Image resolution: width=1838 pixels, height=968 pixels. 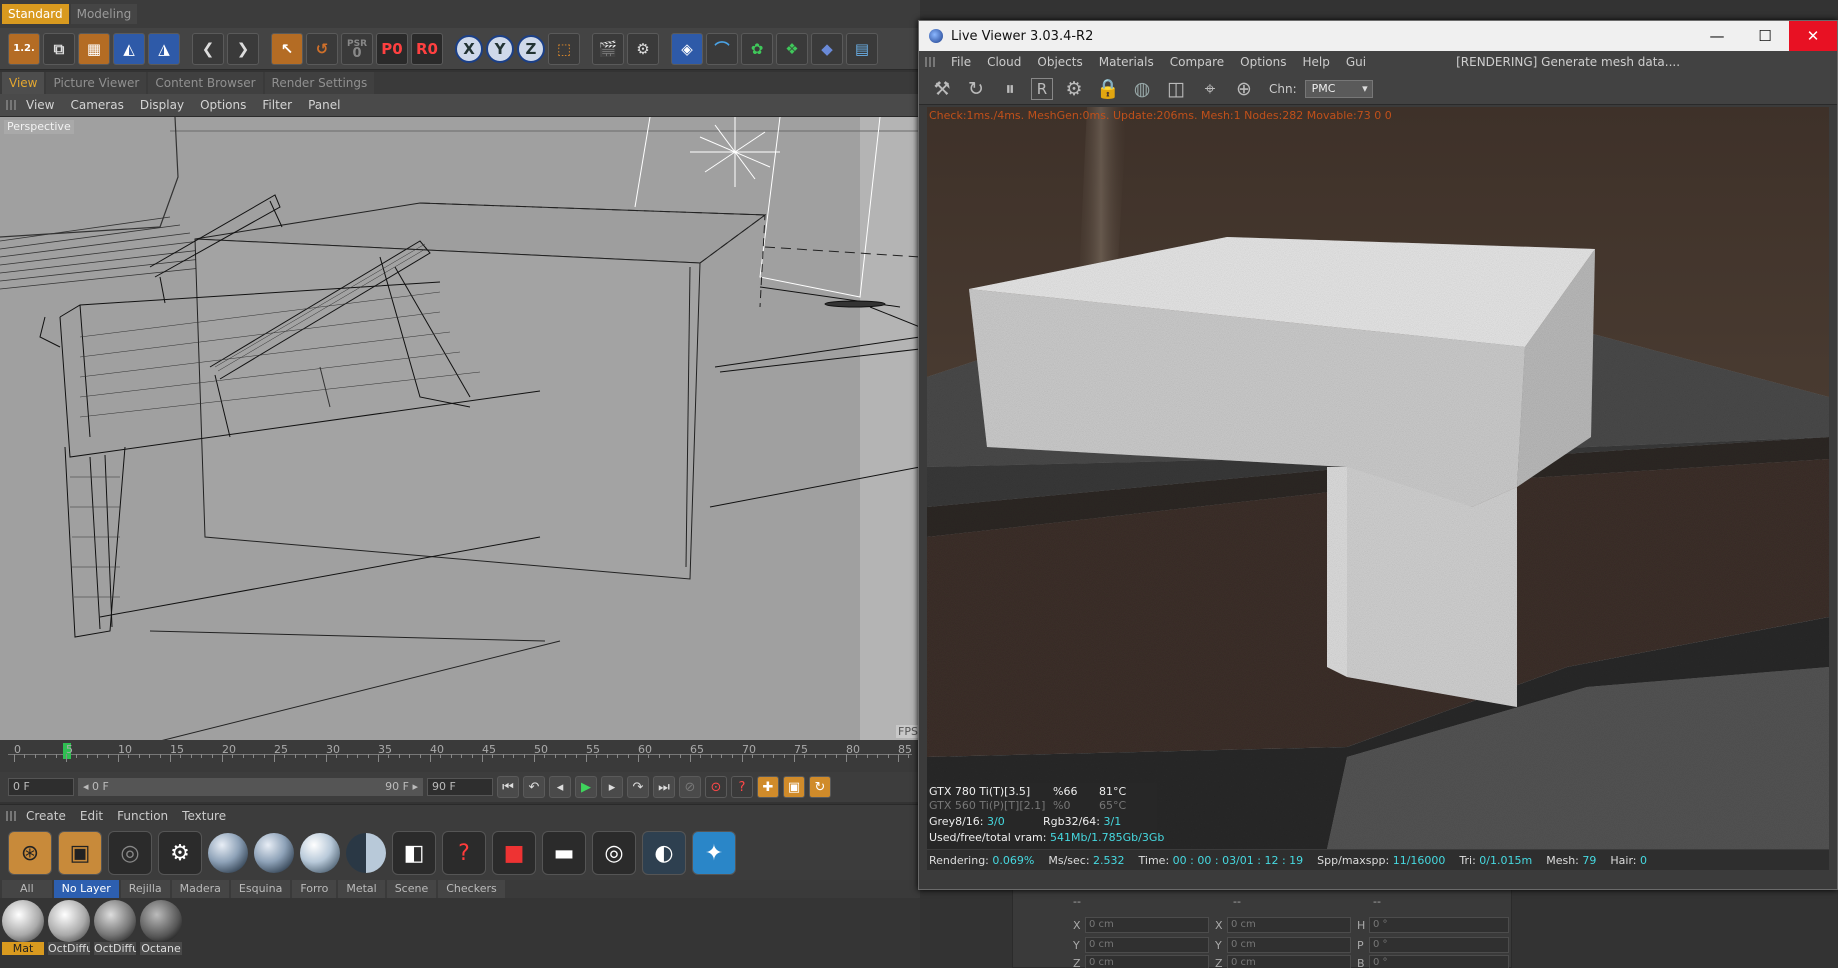 I want to click on settings-gear-icon: ⚙, so click(x=1074, y=89).